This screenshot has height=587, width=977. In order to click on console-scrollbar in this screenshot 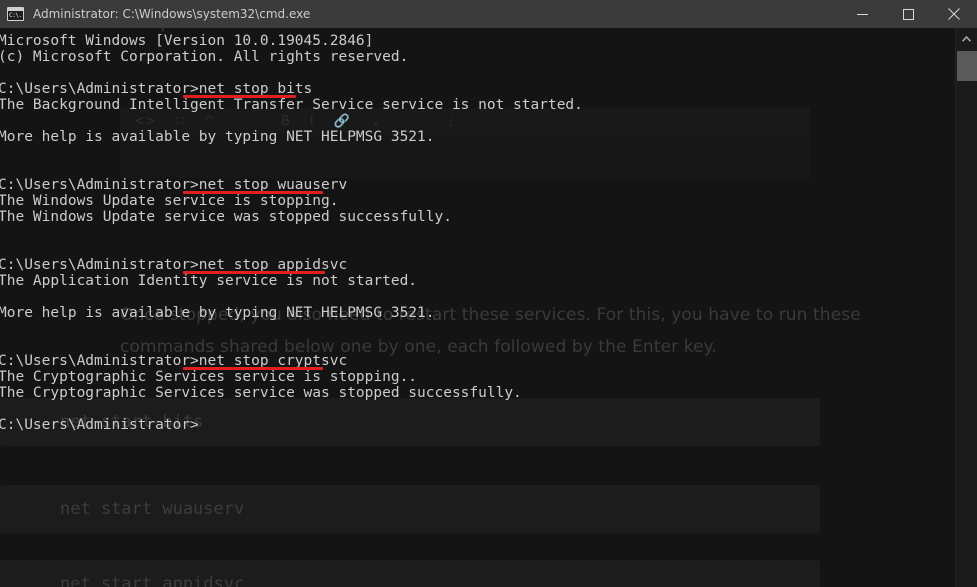, I will do `click(966, 307)`.